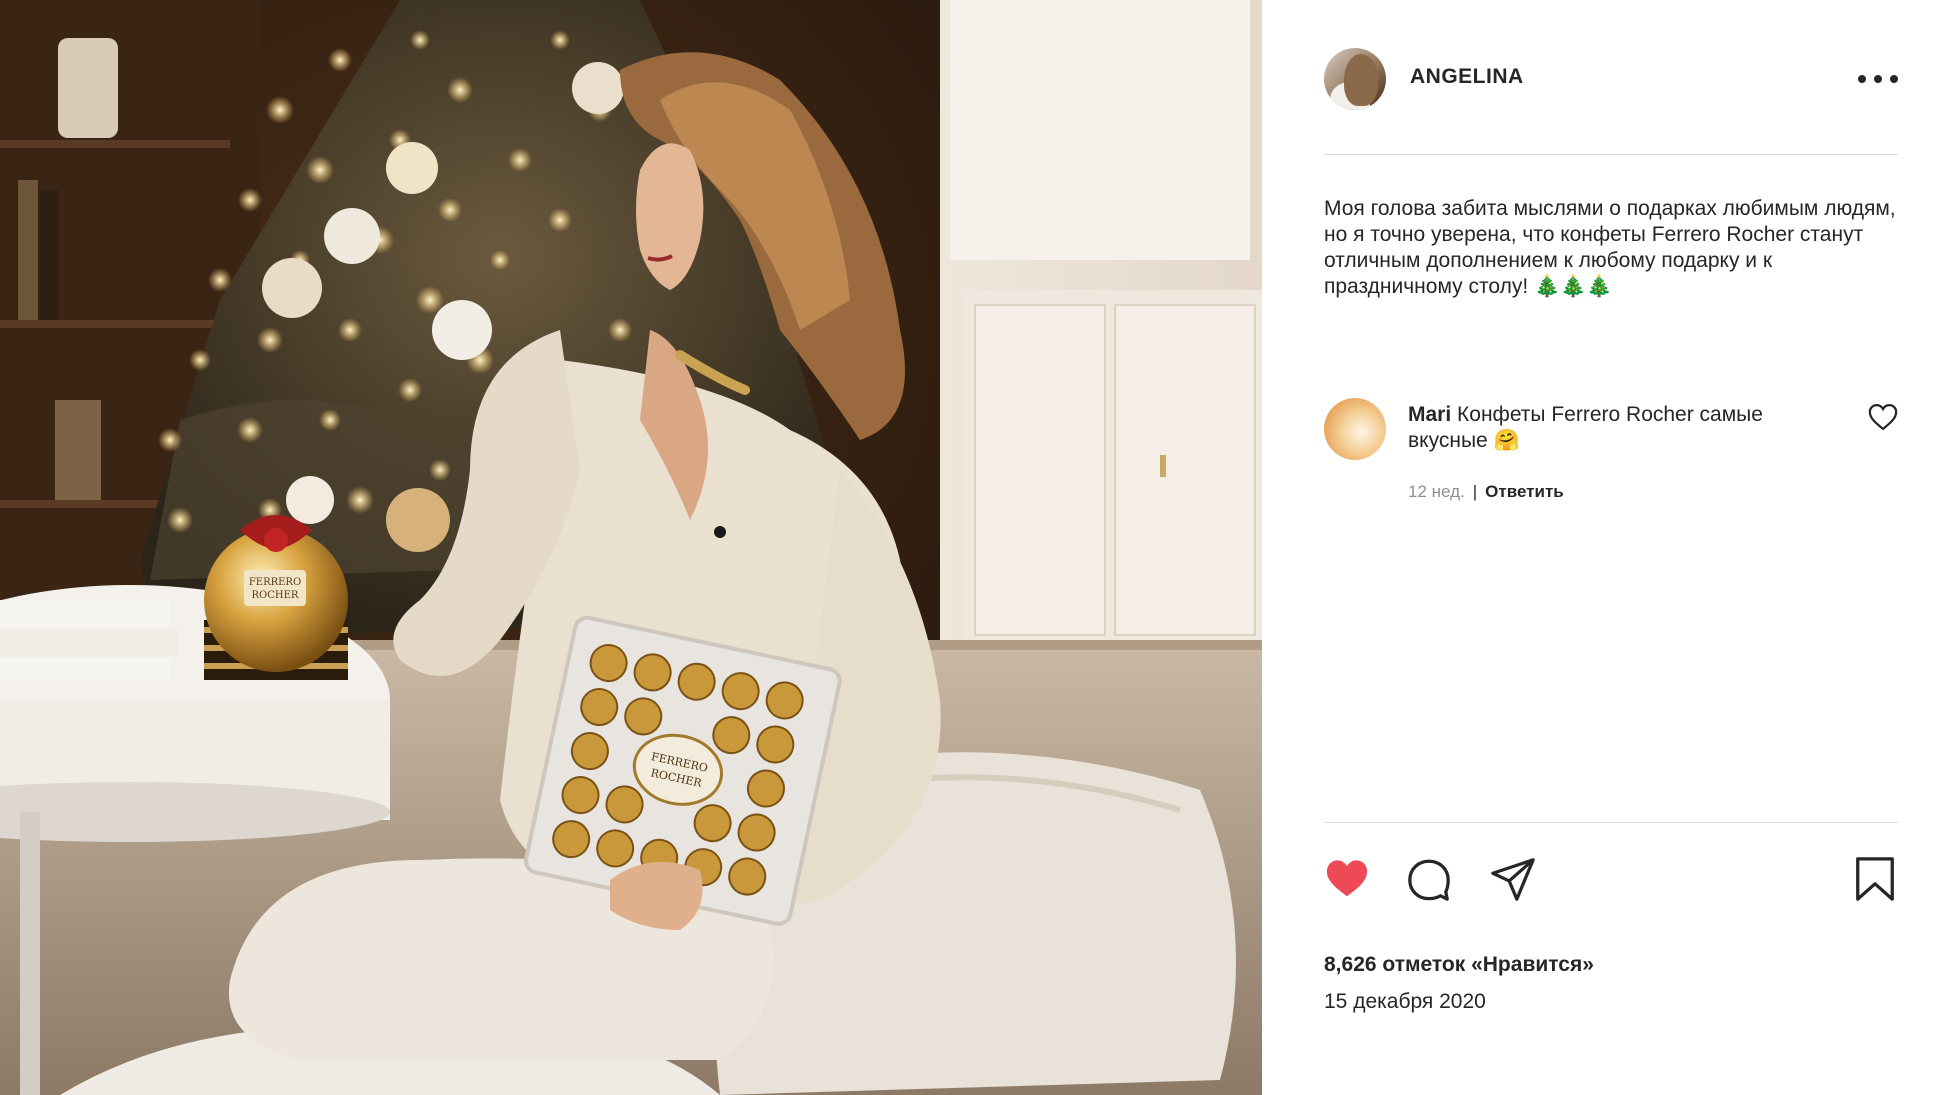 This screenshot has height=1095, width=1950. I want to click on likes-count: 8,626 отметок «Нравится», so click(1459, 965).